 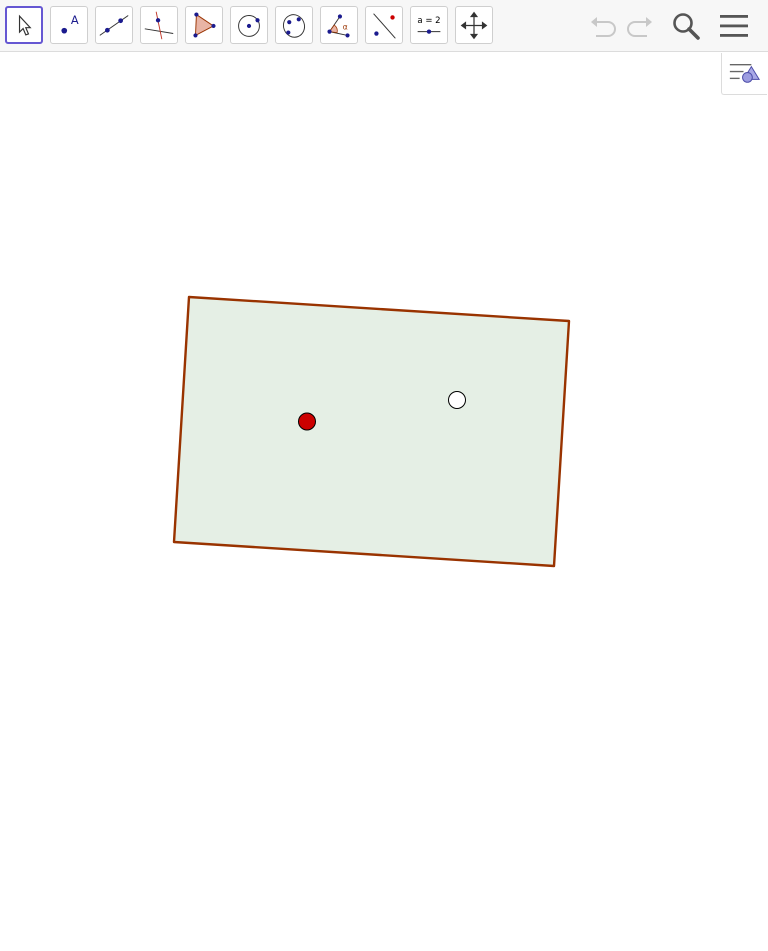 I want to click on move-graphics-view-icon, so click(x=474, y=25).